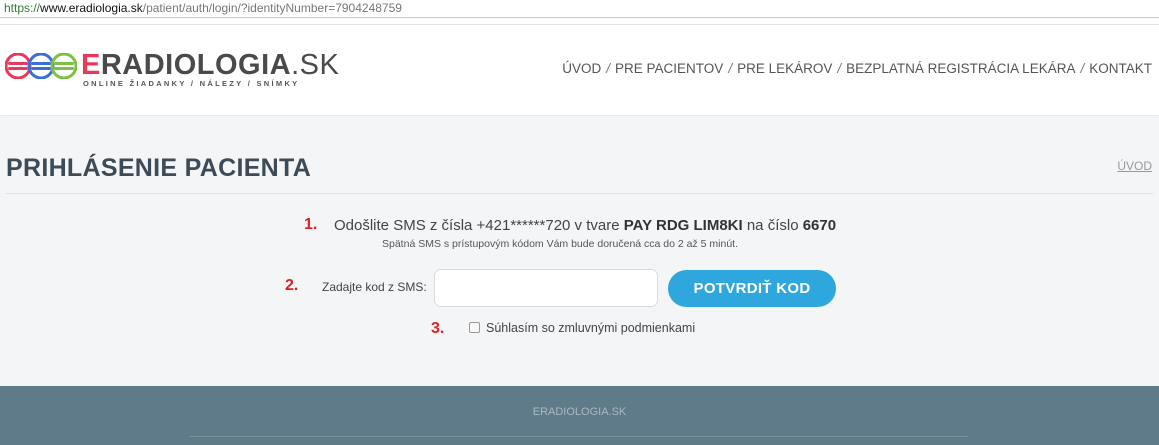  What do you see at coordinates (191, 83) in the screenshot?
I see `logo-tagline: ONLINE ŽIADANKY / NÁLEZY / SNÍMKY` at bounding box center [191, 83].